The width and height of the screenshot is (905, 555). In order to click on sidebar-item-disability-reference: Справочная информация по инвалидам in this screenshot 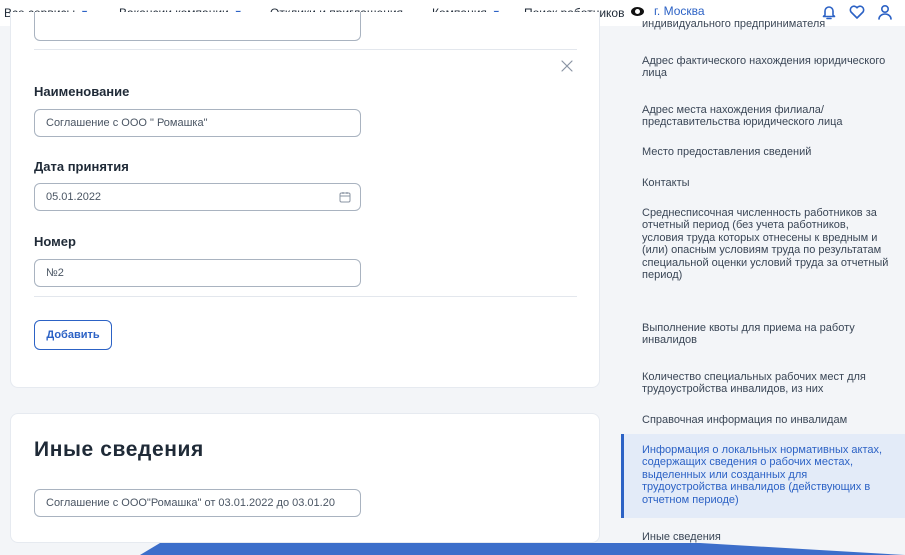, I will do `click(763, 420)`.